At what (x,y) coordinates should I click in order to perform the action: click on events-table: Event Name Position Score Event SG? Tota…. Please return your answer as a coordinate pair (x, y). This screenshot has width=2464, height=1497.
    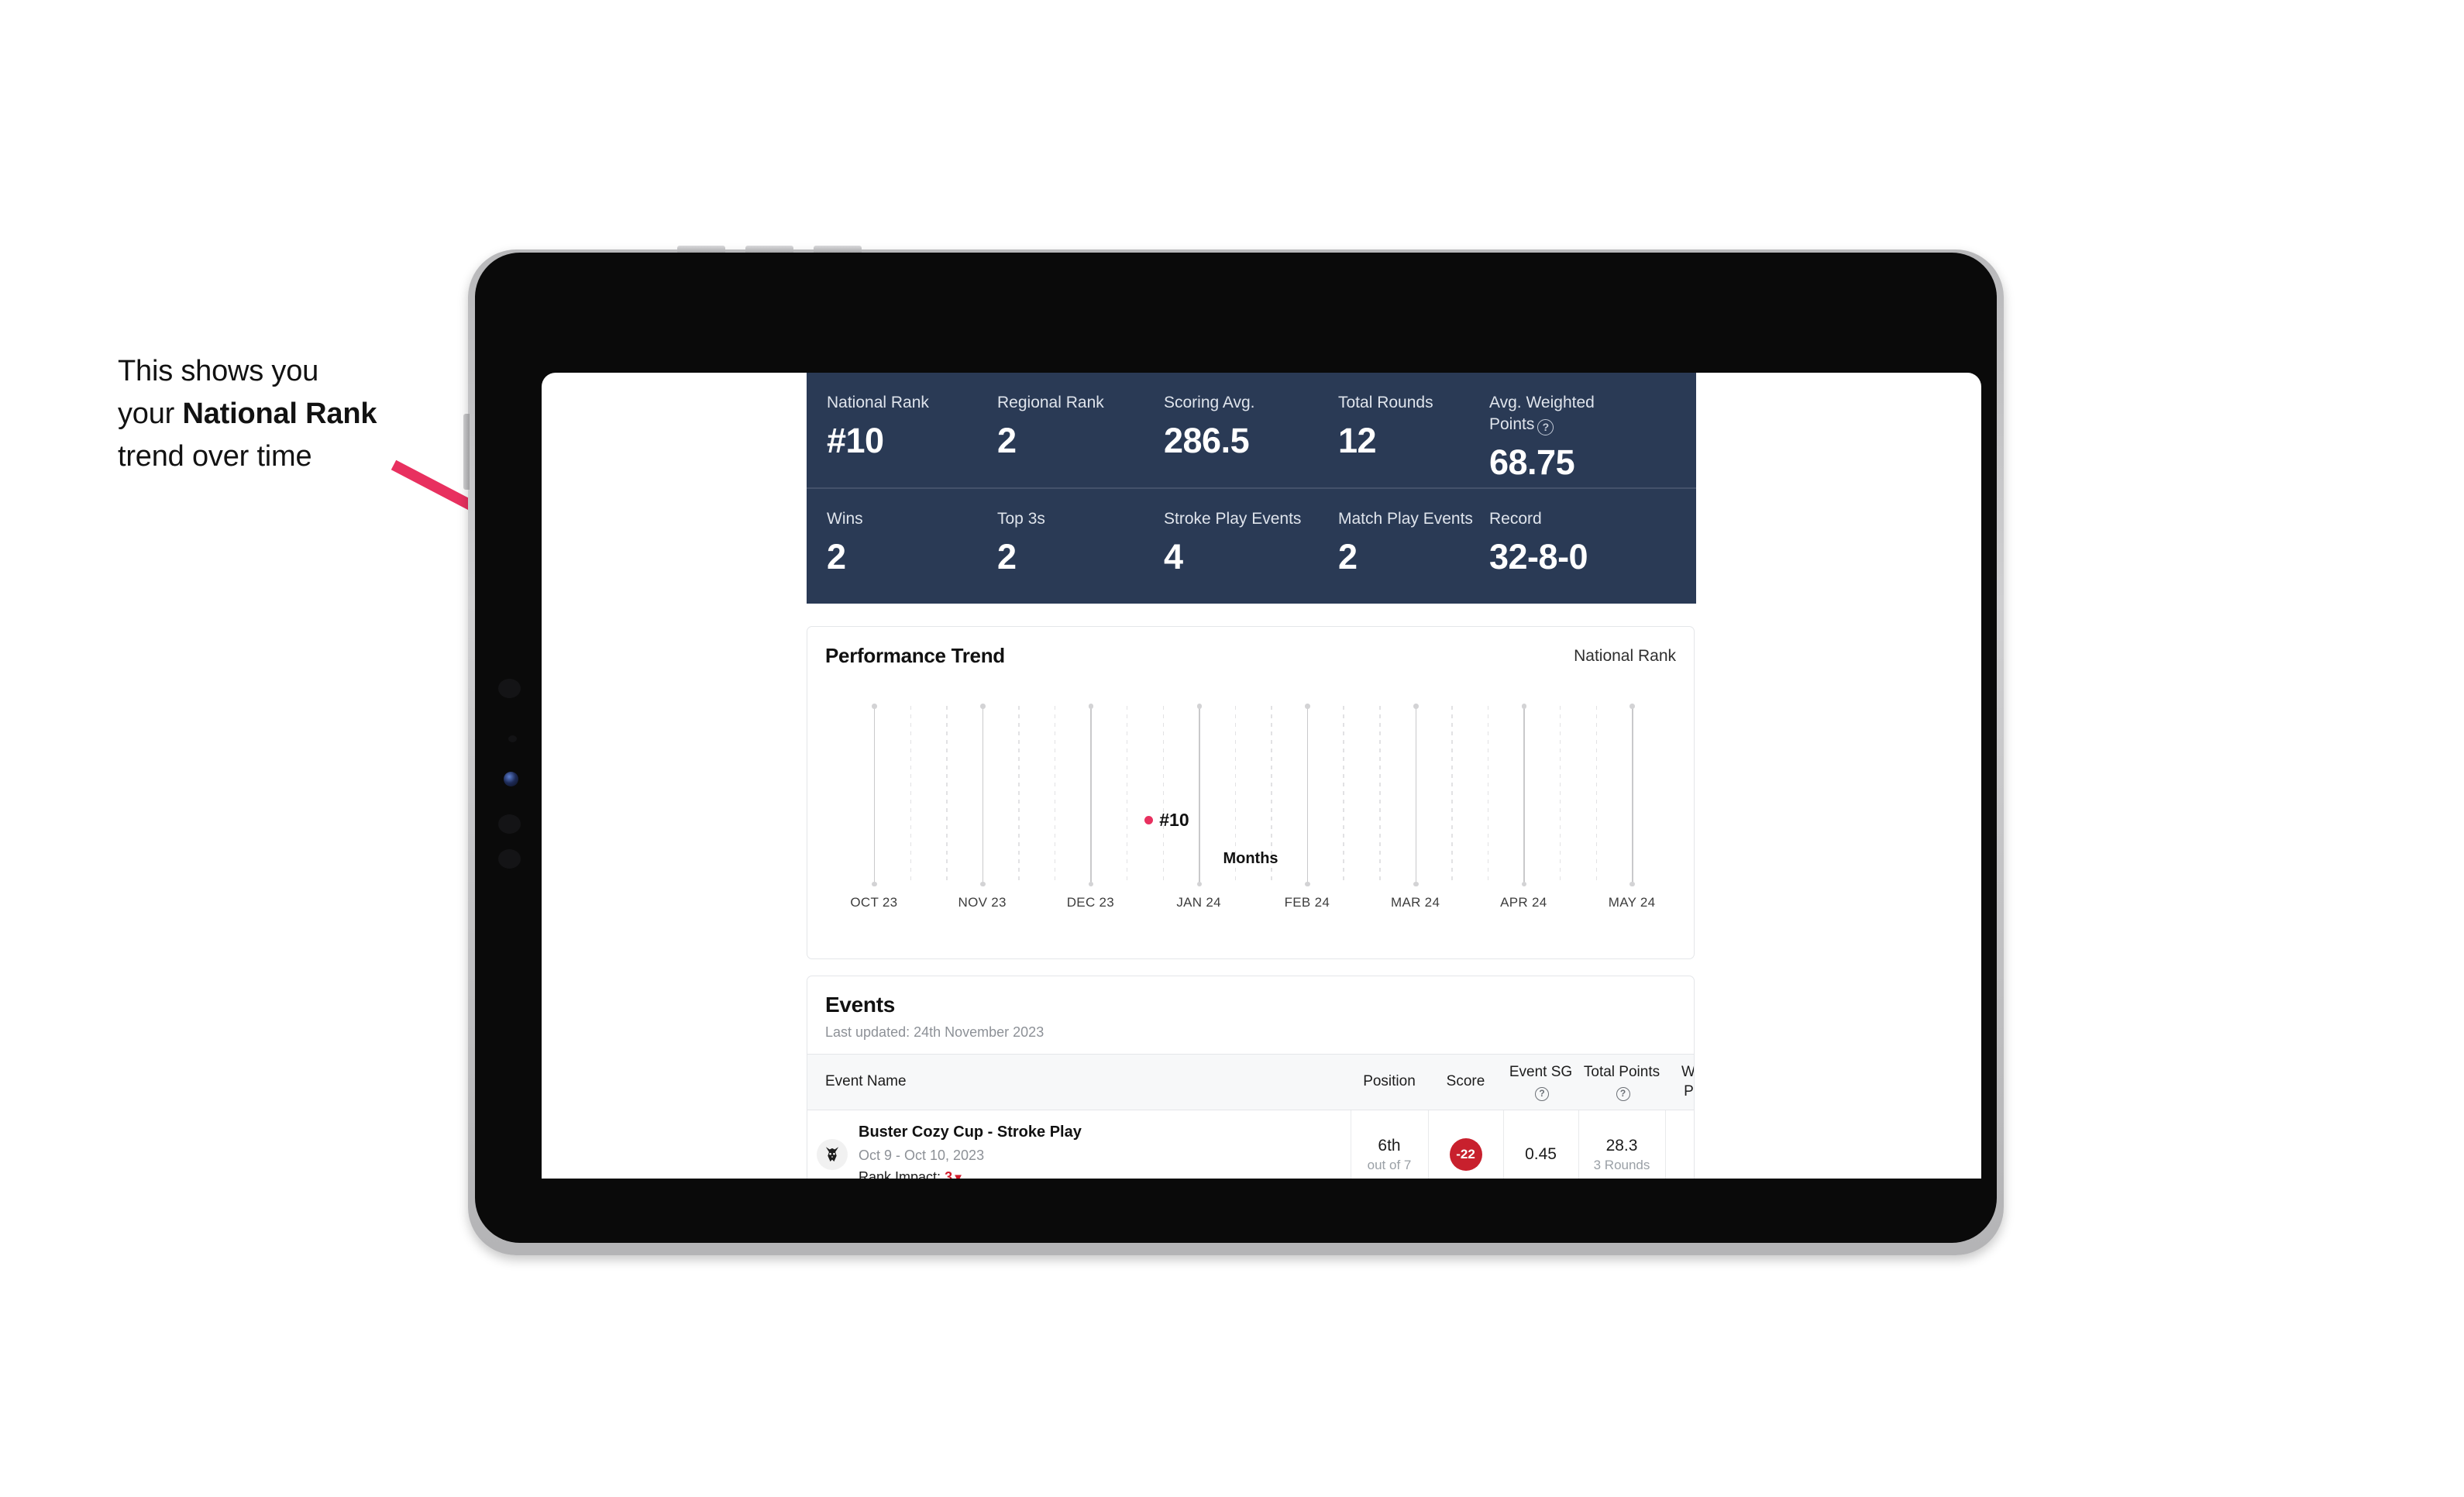
    Looking at the image, I should click on (1250, 1117).